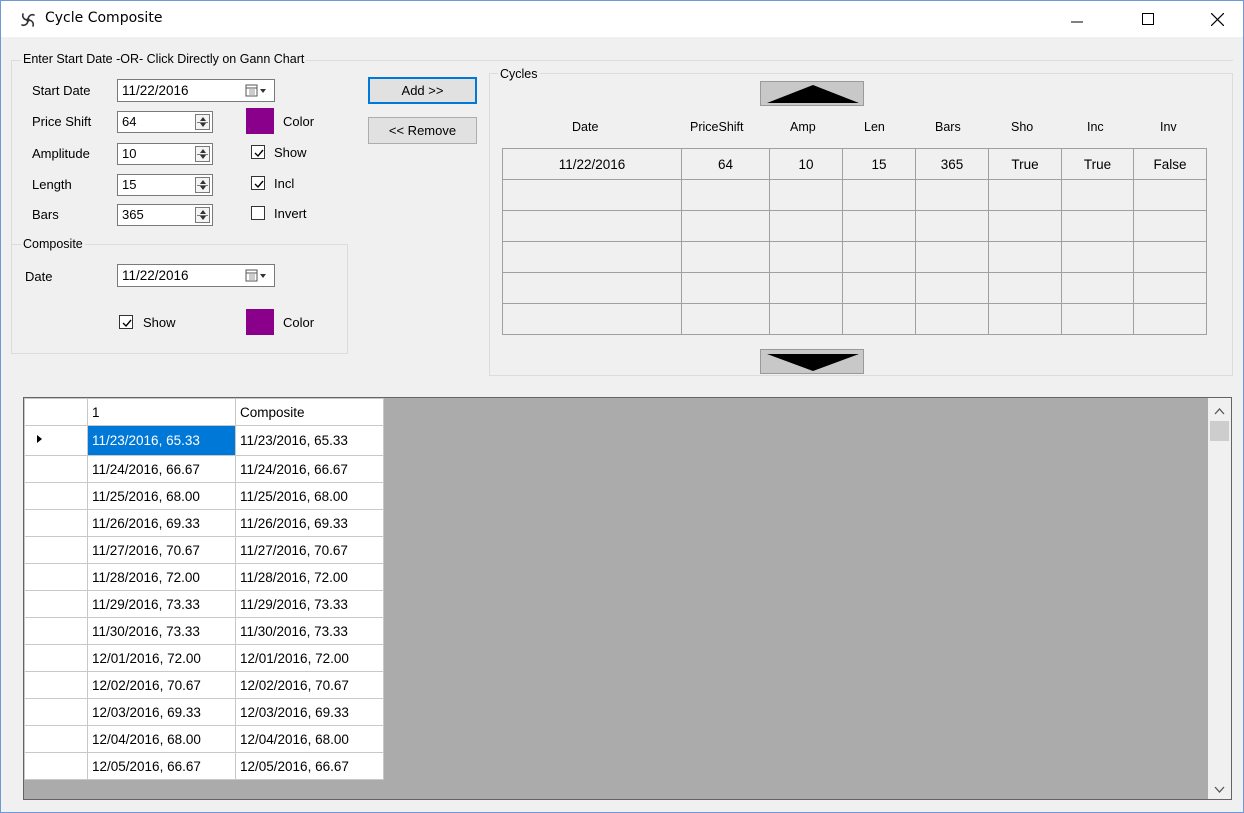 This screenshot has width=1244, height=813. What do you see at coordinates (1170, 164) in the screenshot?
I see `cycles-cell: False` at bounding box center [1170, 164].